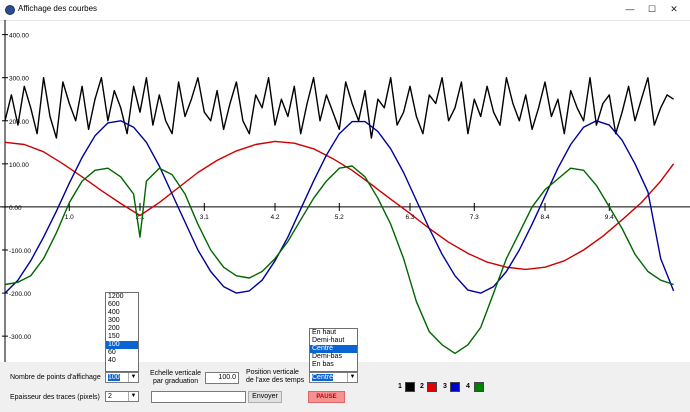 Image resolution: width=690 pixels, height=412 pixels. What do you see at coordinates (122, 297) in the screenshot?
I see `nb-points-option: 1200` at bounding box center [122, 297].